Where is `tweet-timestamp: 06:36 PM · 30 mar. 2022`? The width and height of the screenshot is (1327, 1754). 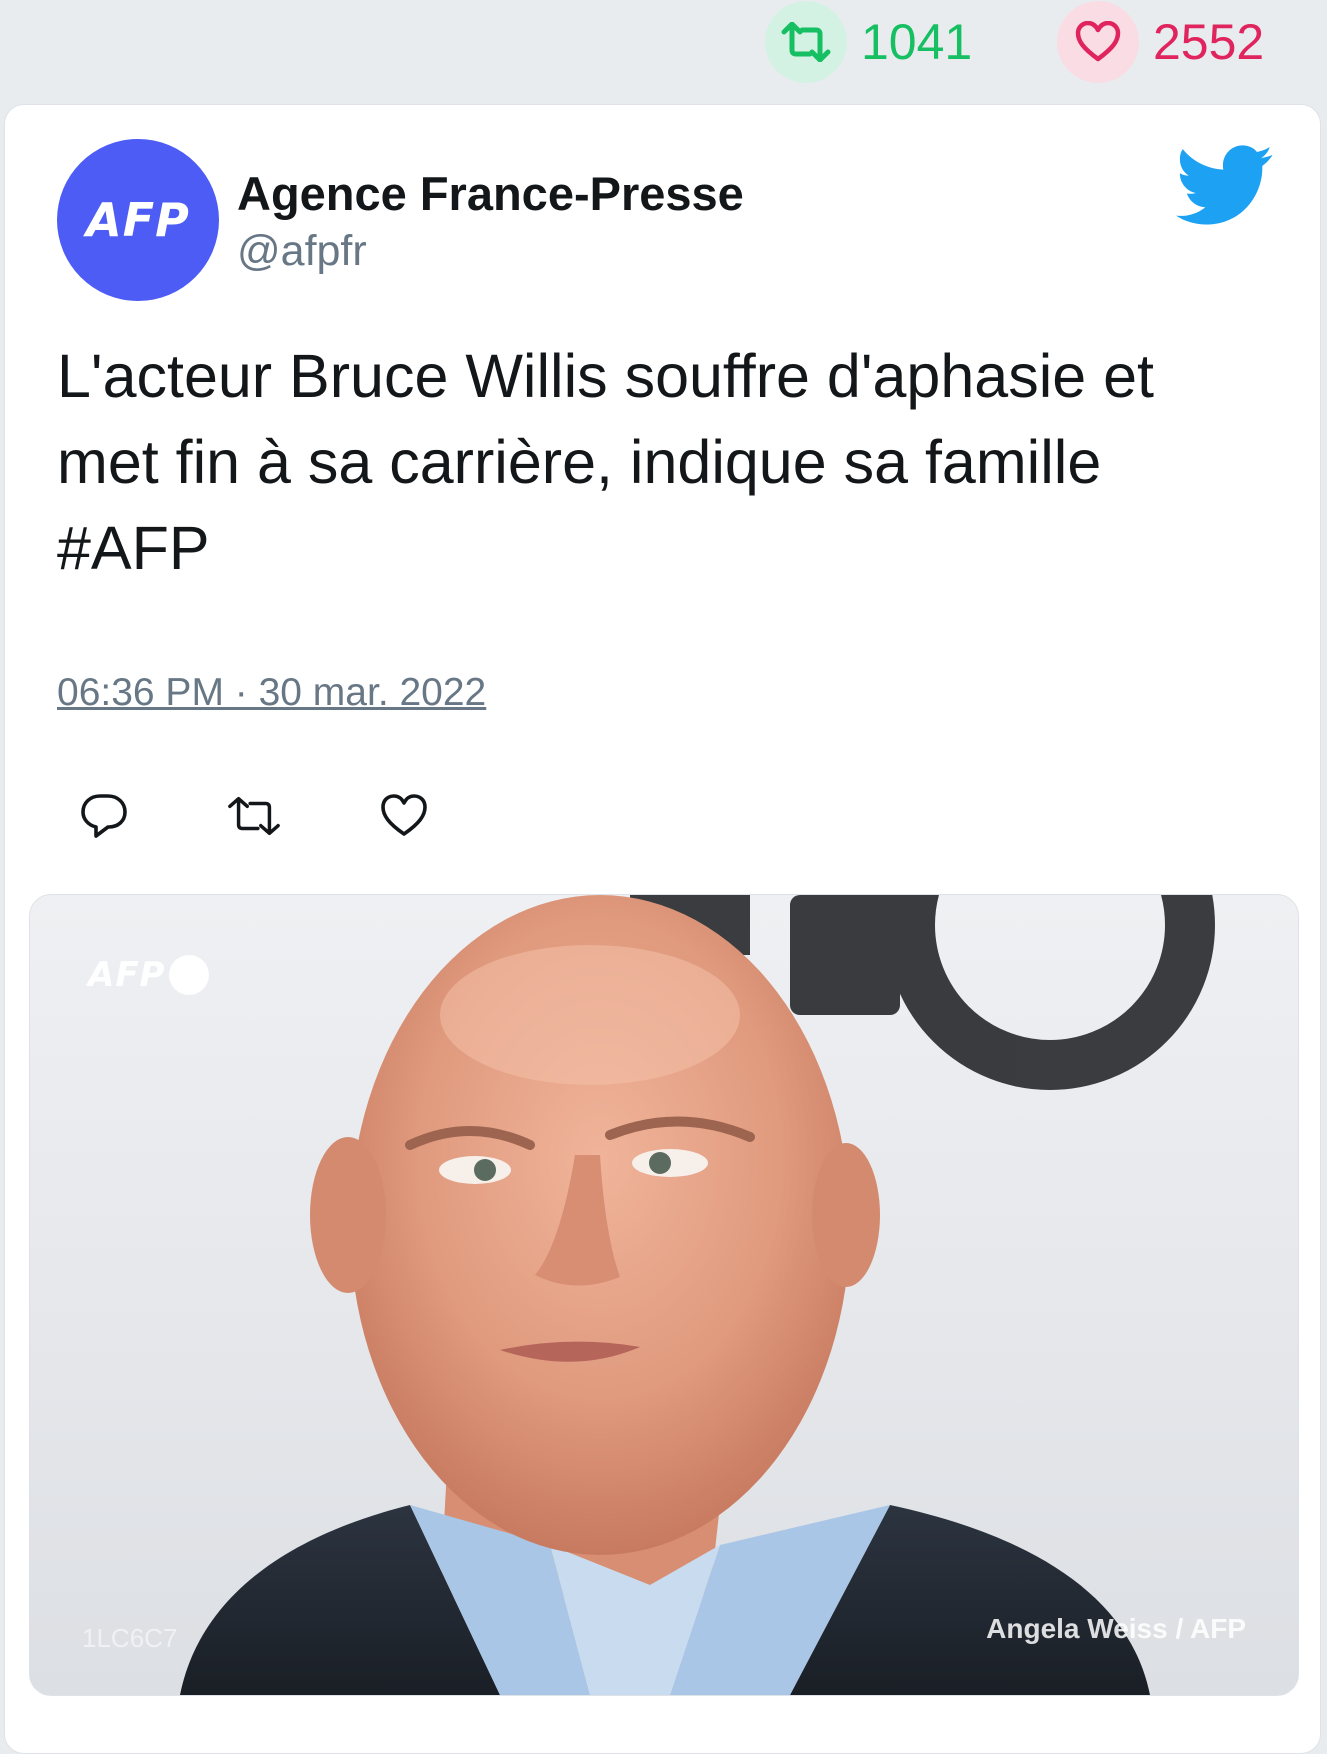 tweet-timestamp: 06:36 PM · 30 mar. 2022 is located at coordinates (271, 693).